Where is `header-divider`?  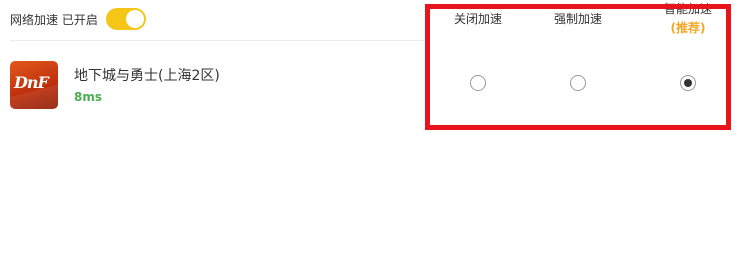 header-divider is located at coordinates (219, 40).